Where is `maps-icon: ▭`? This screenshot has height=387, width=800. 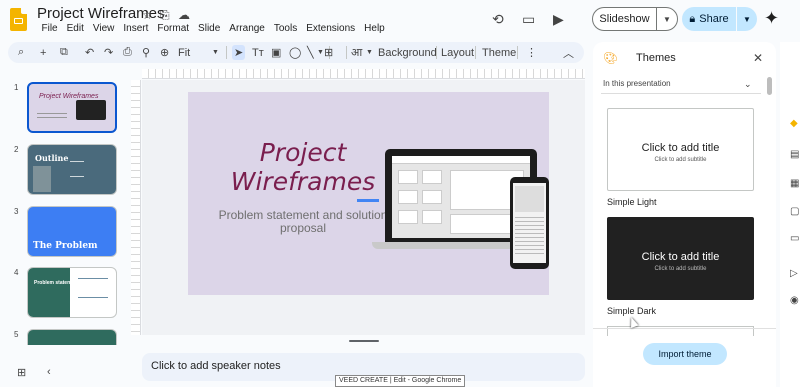 maps-icon: ▭ is located at coordinates (794, 238).